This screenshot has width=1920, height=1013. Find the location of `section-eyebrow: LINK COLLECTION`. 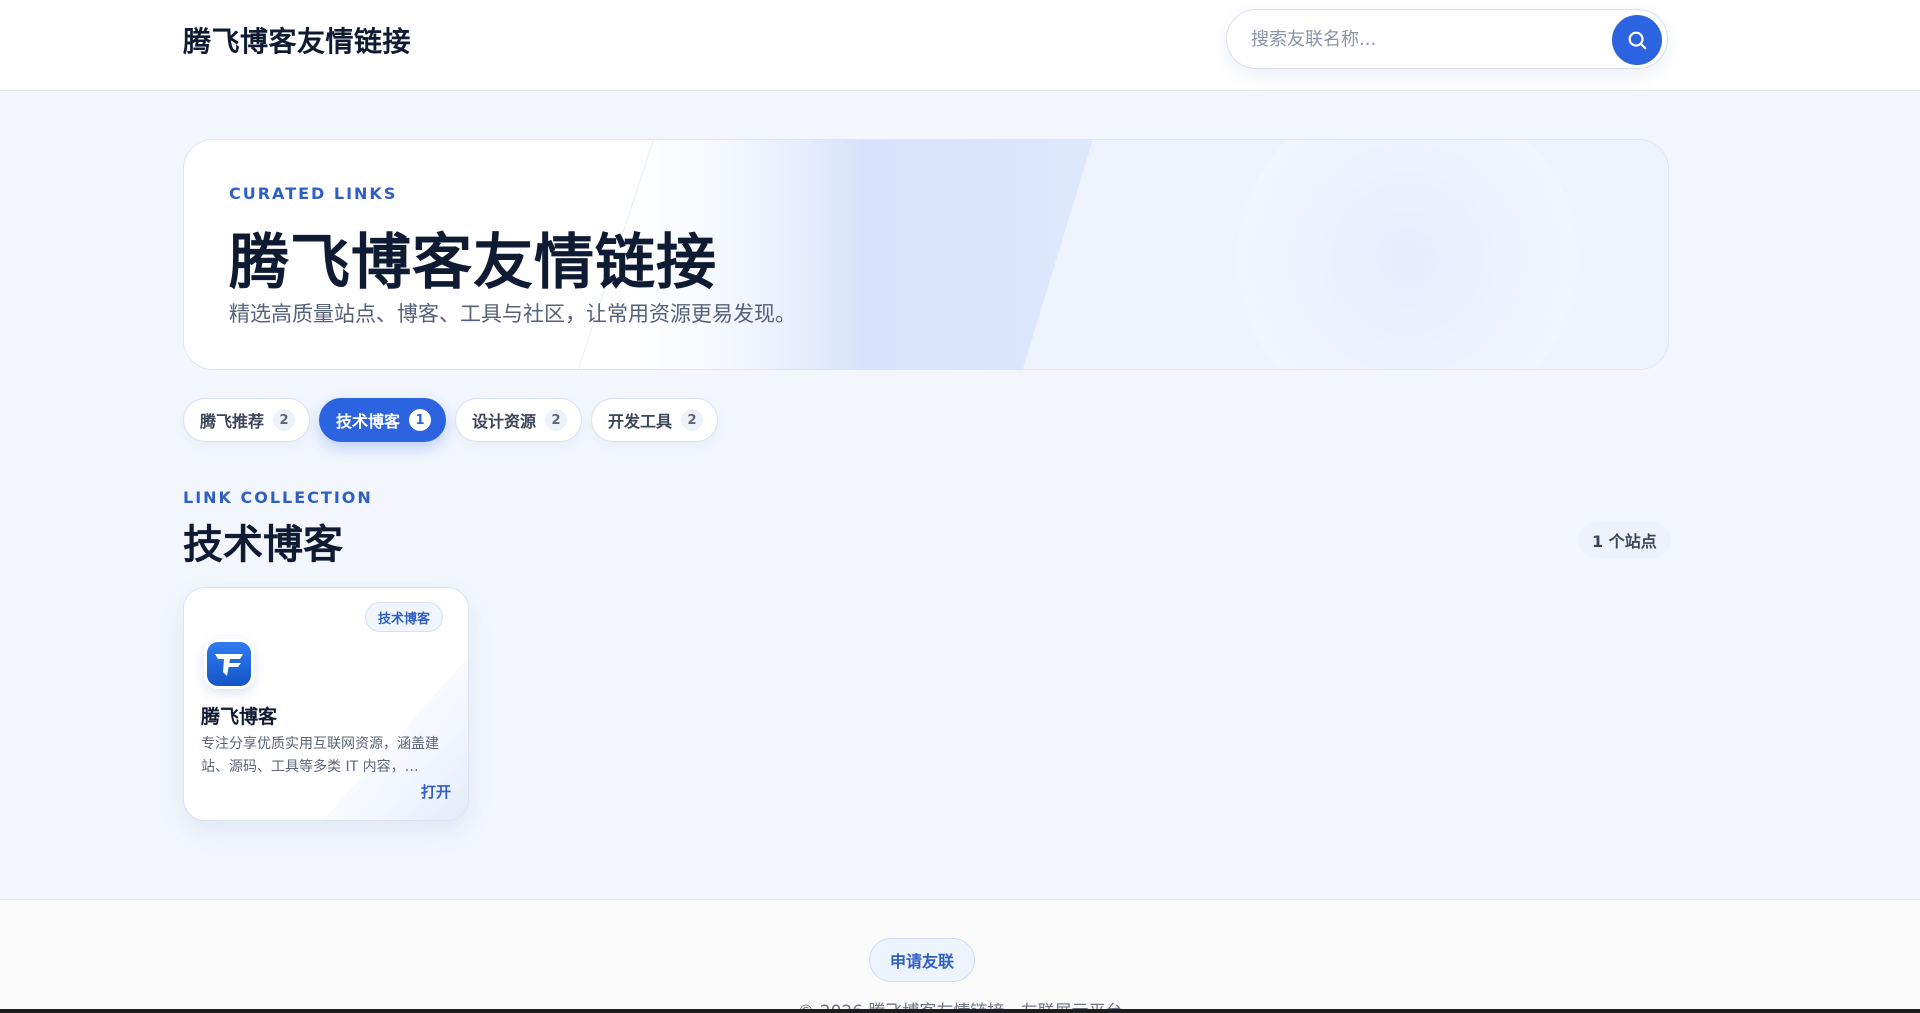

section-eyebrow: LINK COLLECTION is located at coordinates (278, 497).